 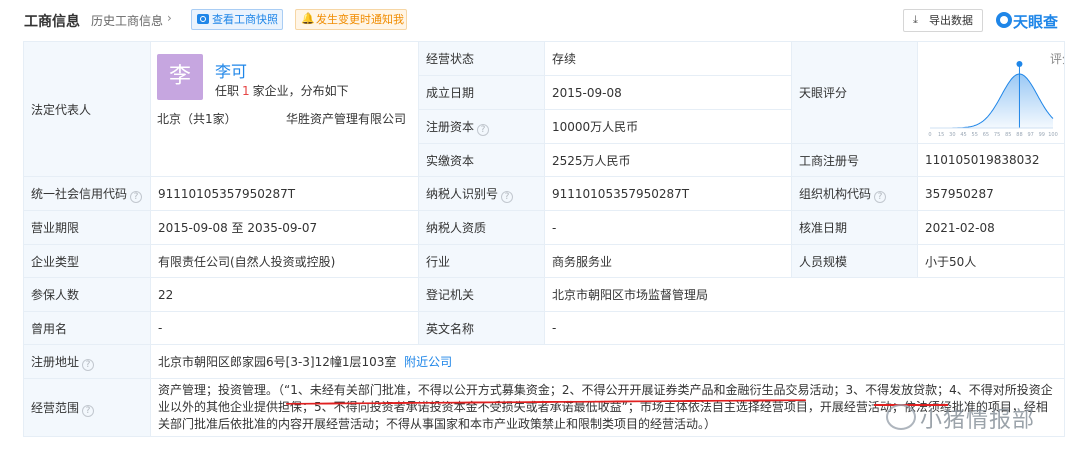 I want to click on note-count: 1, so click(x=246, y=91).